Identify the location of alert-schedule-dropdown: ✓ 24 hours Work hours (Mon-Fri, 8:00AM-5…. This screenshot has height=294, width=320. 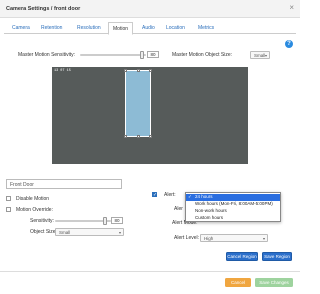
(233, 207).